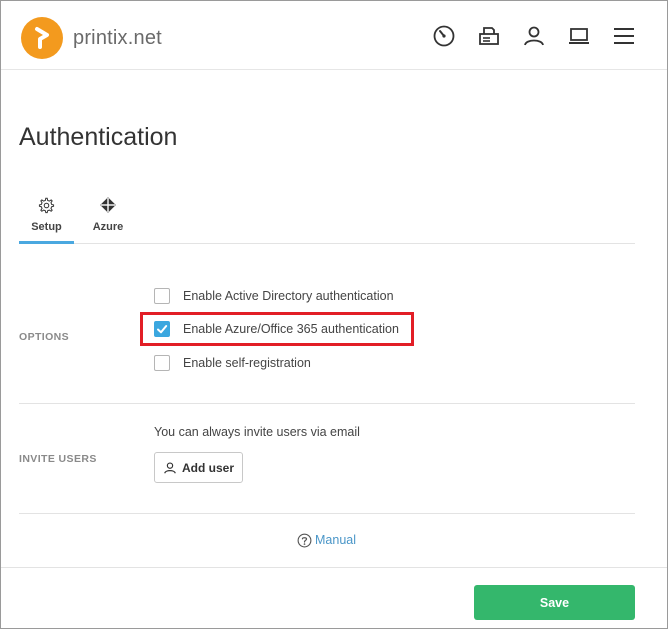 The image size is (668, 629). What do you see at coordinates (335, 540) in the screenshot?
I see `manual-label: Manual` at bounding box center [335, 540].